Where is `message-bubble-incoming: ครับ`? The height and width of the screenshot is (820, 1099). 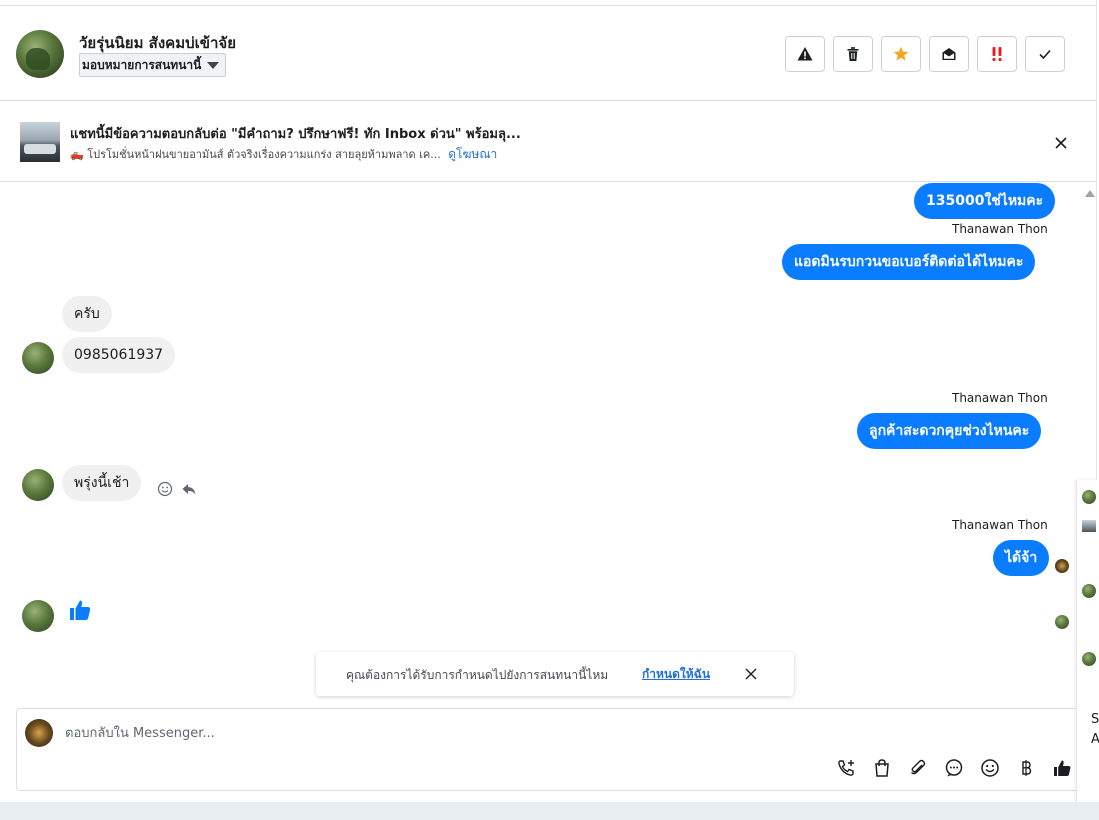 message-bubble-incoming: ครับ is located at coordinates (87, 314).